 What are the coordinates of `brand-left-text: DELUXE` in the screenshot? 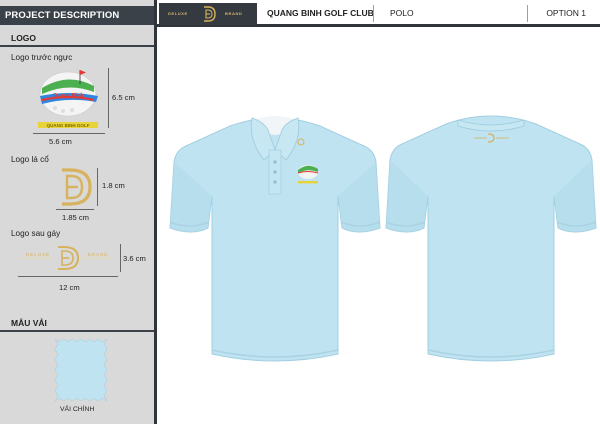 It's located at (178, 13).